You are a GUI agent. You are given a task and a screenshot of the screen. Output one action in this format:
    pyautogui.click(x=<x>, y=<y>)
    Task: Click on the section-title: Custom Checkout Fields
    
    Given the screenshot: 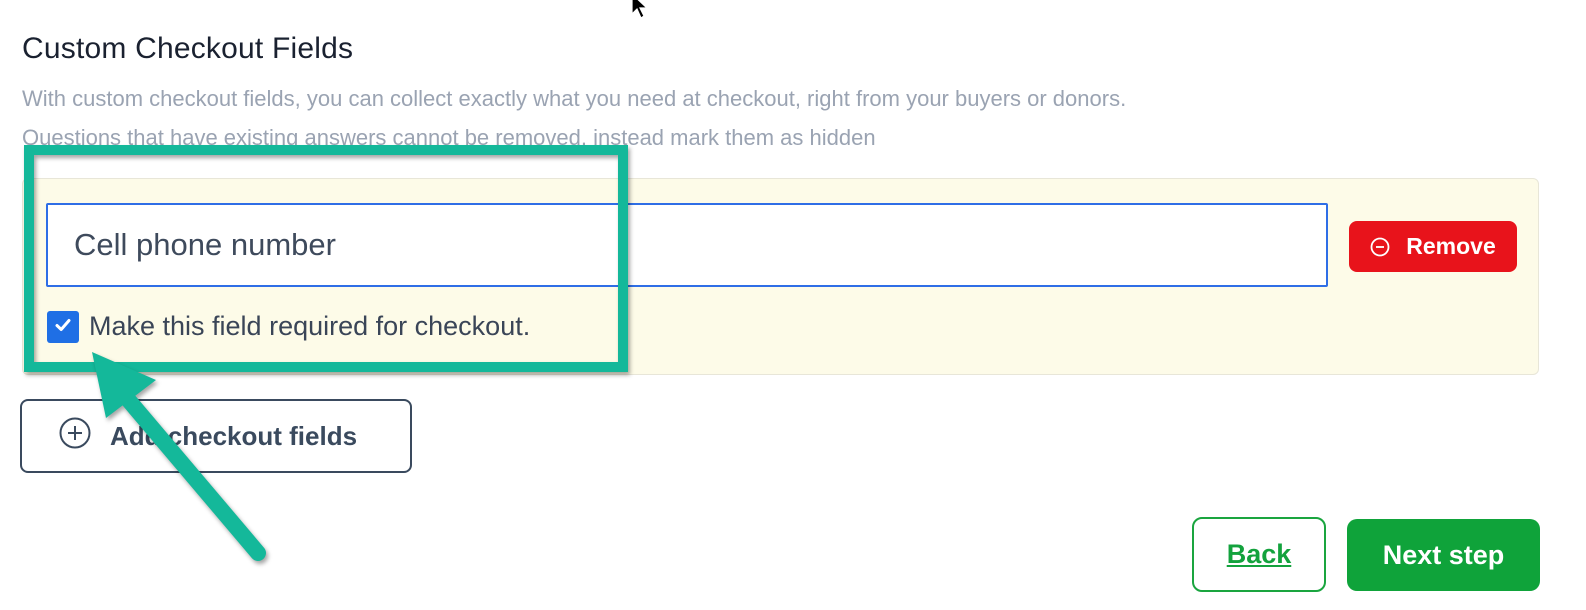 What is the action you would take?
    pyautogui.click(x=188, y=48)
    